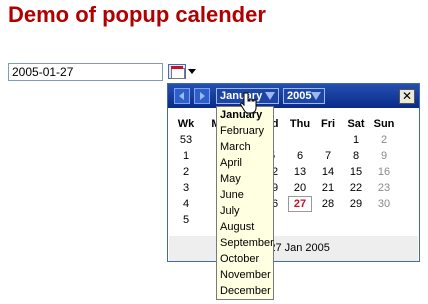  I want to click on month-option-june: June, so click(245, 195).